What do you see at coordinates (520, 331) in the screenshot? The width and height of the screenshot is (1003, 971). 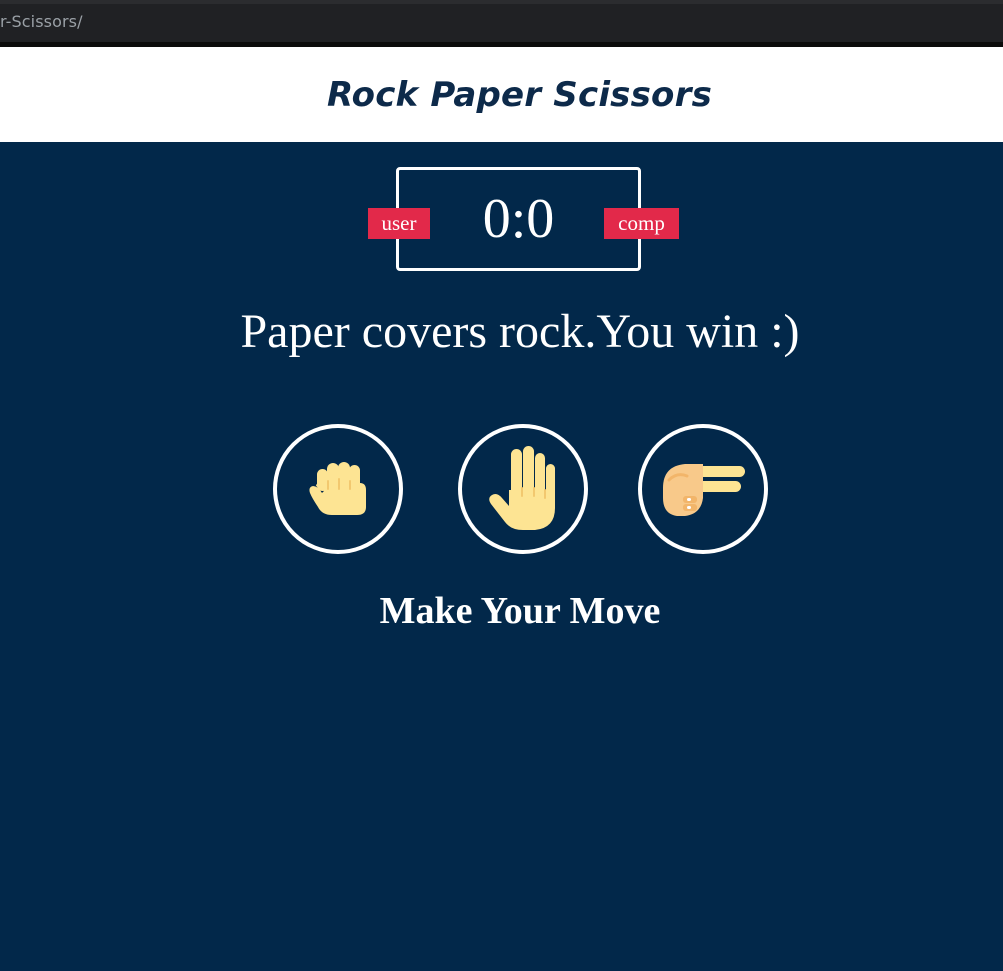 I see `result-message: Paper covers rock.You win :)` at bounding box center [520, 331].